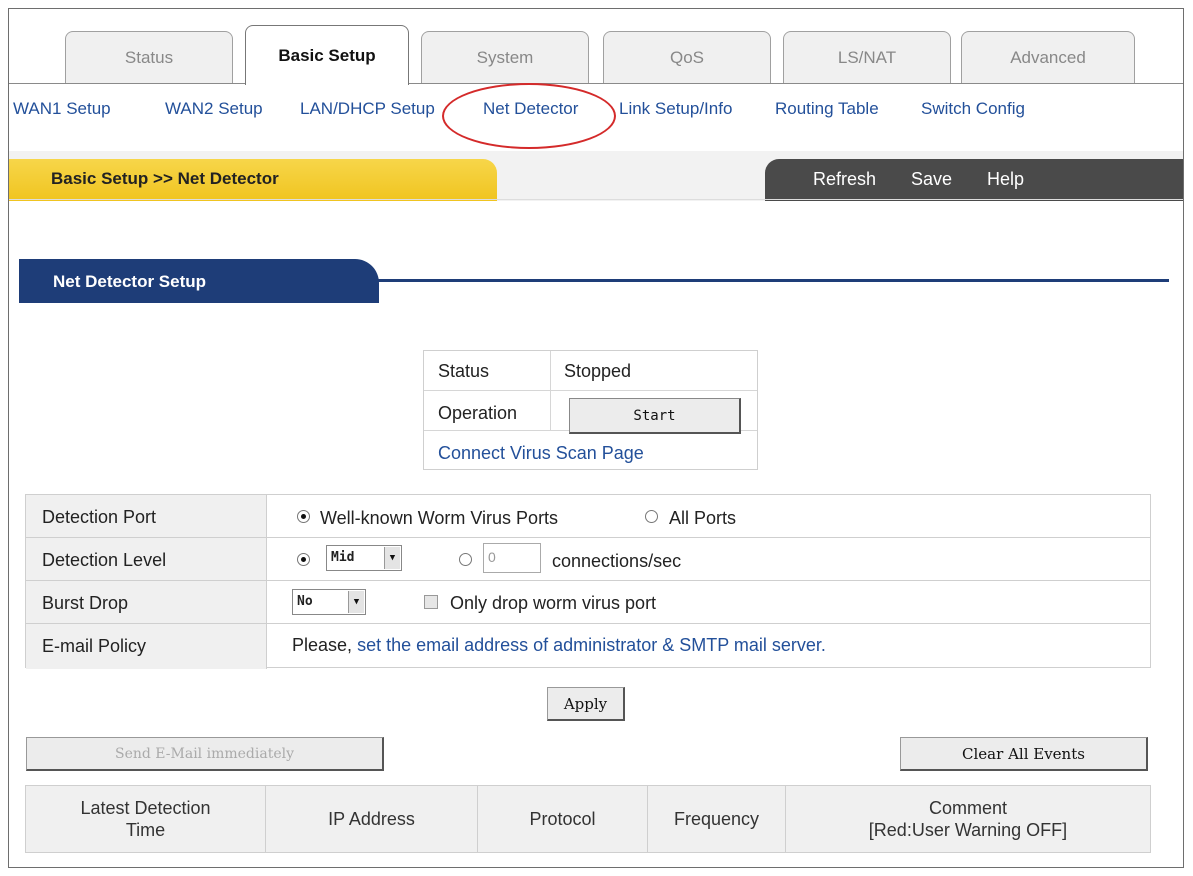  I want to click on detection-port-label: Detection Port, so click(146, 516).